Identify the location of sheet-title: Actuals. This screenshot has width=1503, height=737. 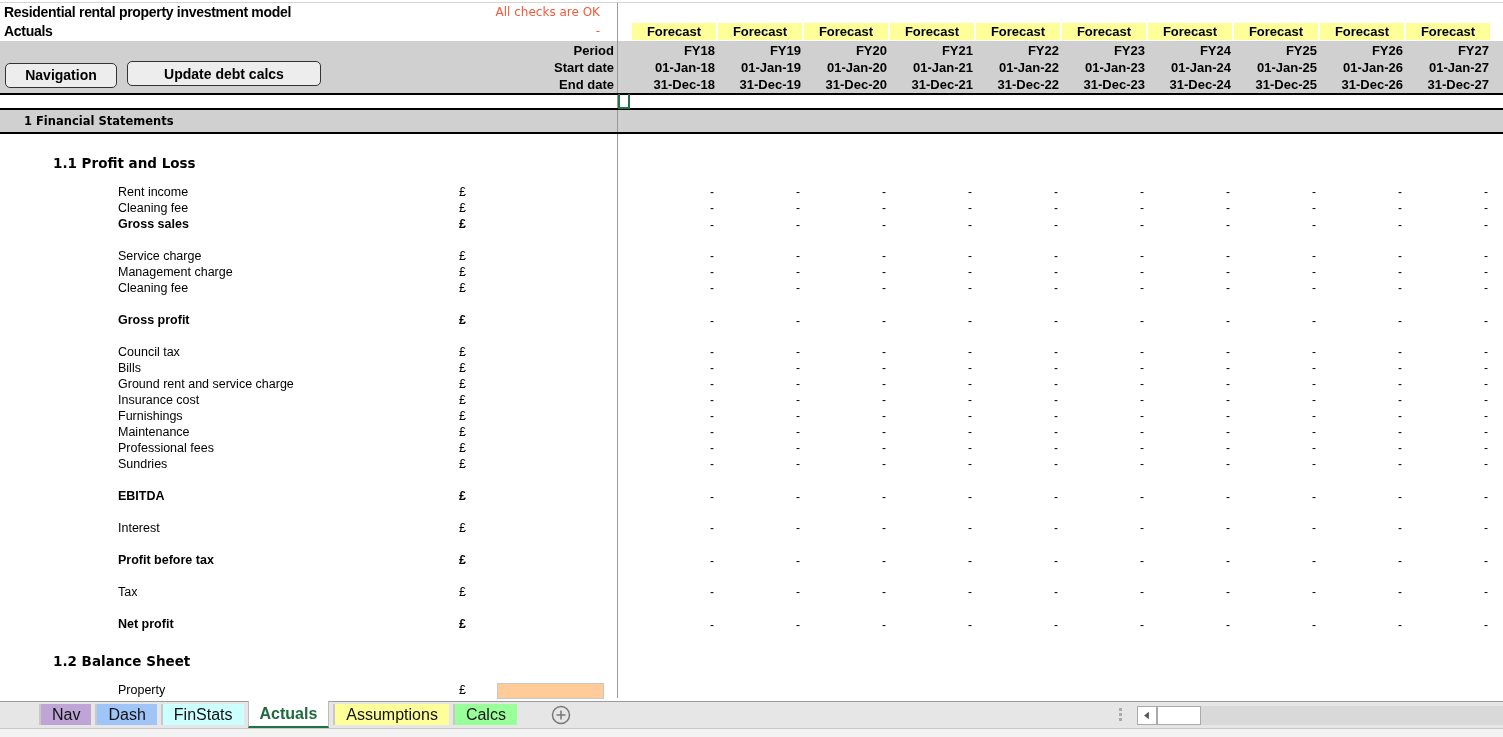
(28, 31).